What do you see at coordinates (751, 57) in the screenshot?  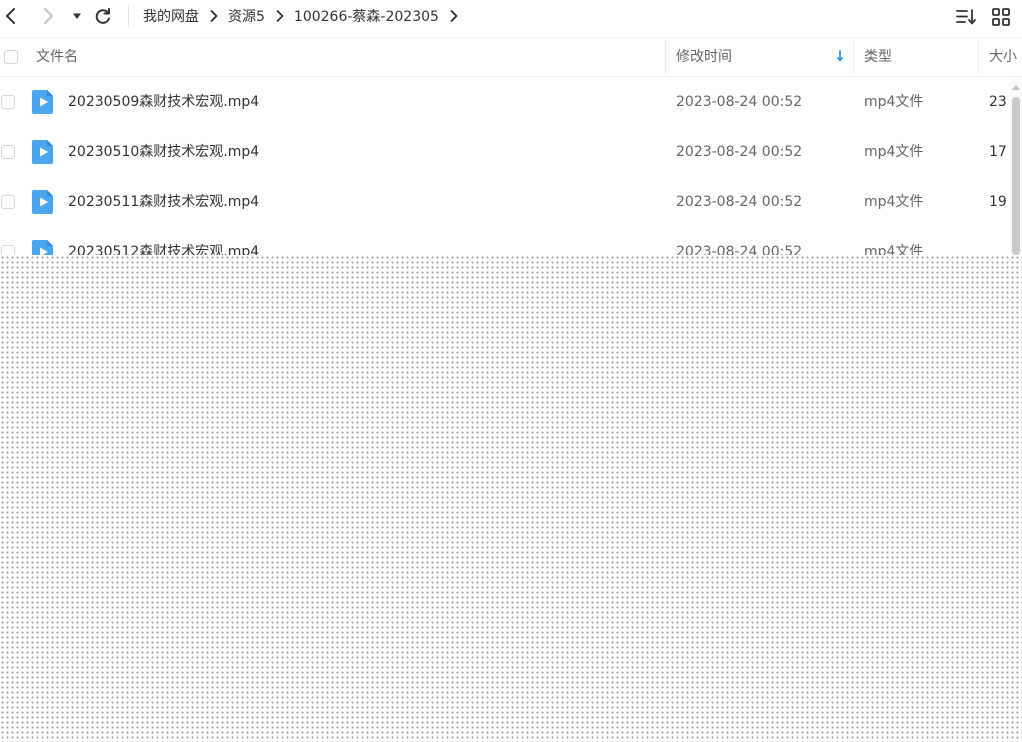 I see `column-header-modified: 修改时间` at bounding box center [751, 57].